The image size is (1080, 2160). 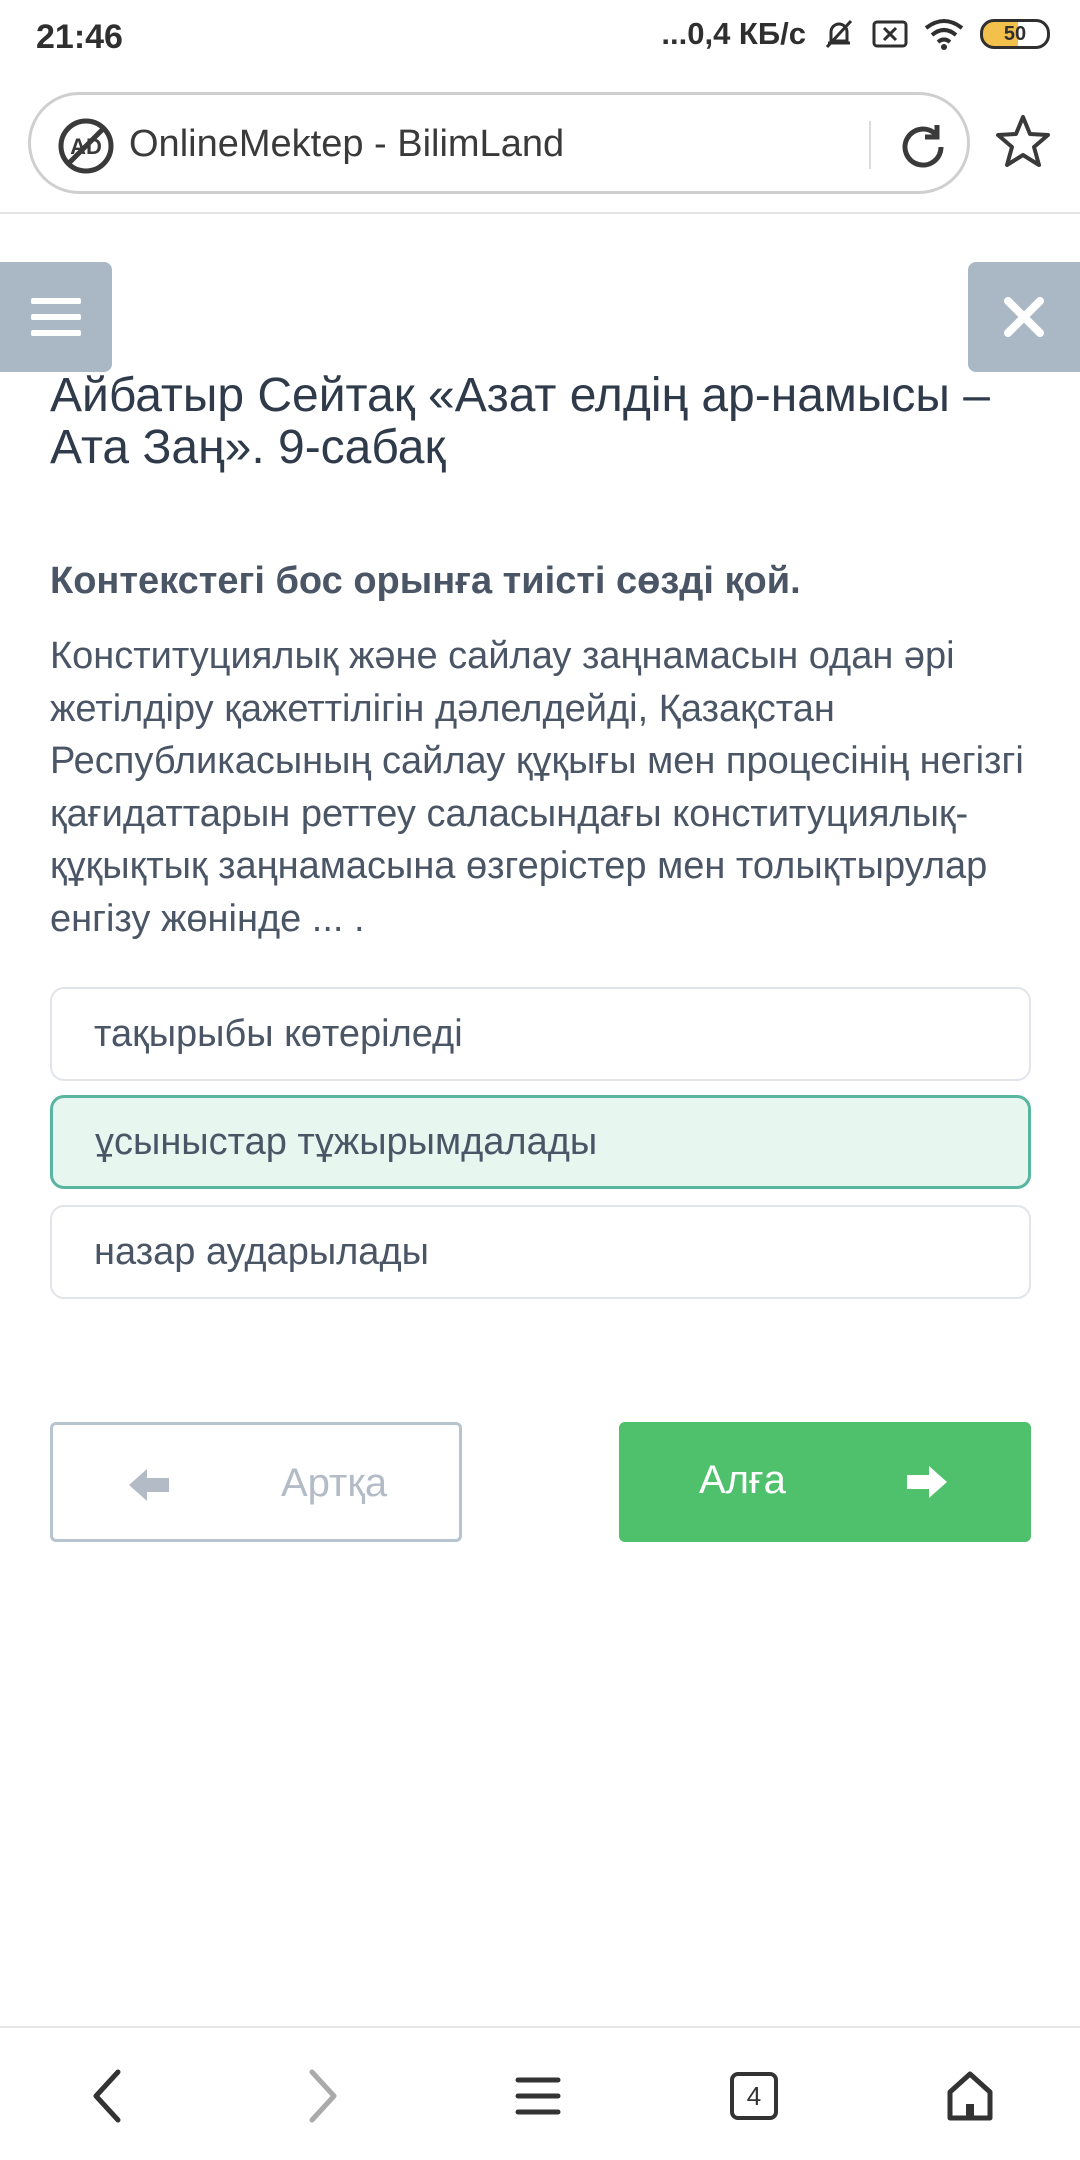 I want to click on arrow-right-icon, so click(x=927, y=1482).